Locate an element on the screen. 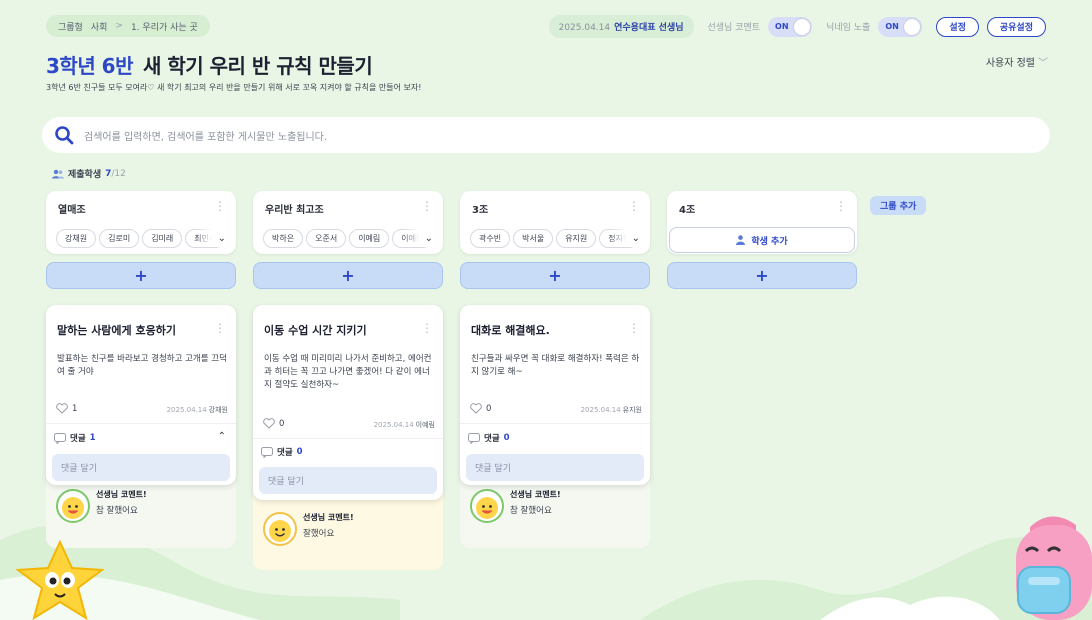 The height and width of the screenshot is (620, 1092). member-chip: 박서울 is located at coordinates (533, 238).